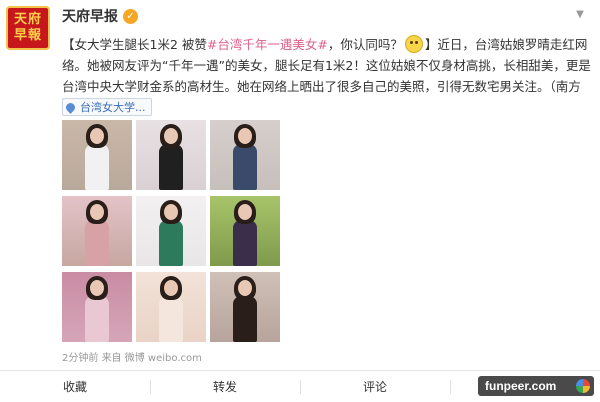 The image size is (600, 402). I want to click on favorite-button: 收藏, so click(75, 386).